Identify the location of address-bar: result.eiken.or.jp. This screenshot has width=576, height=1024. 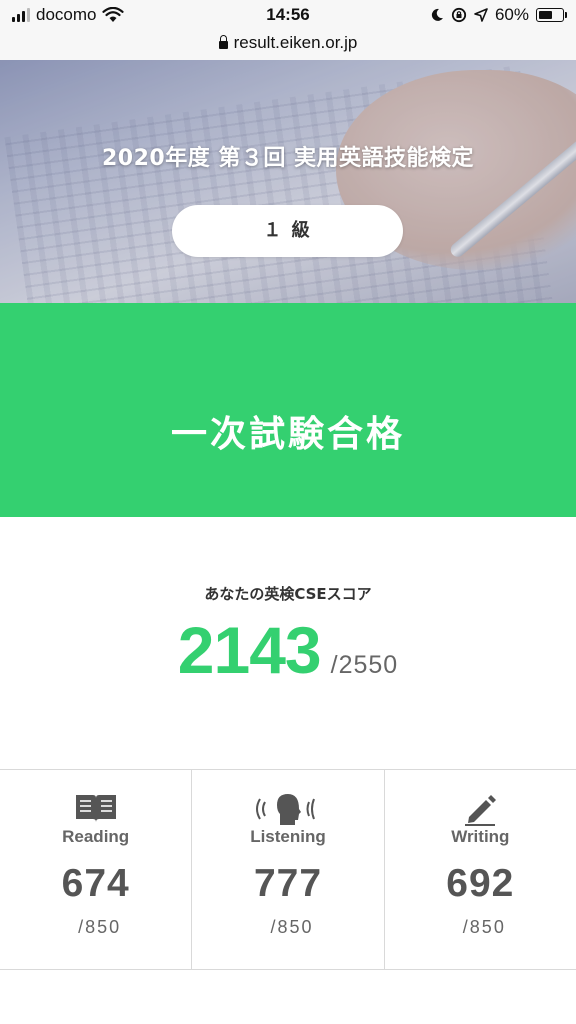
(288, 45).